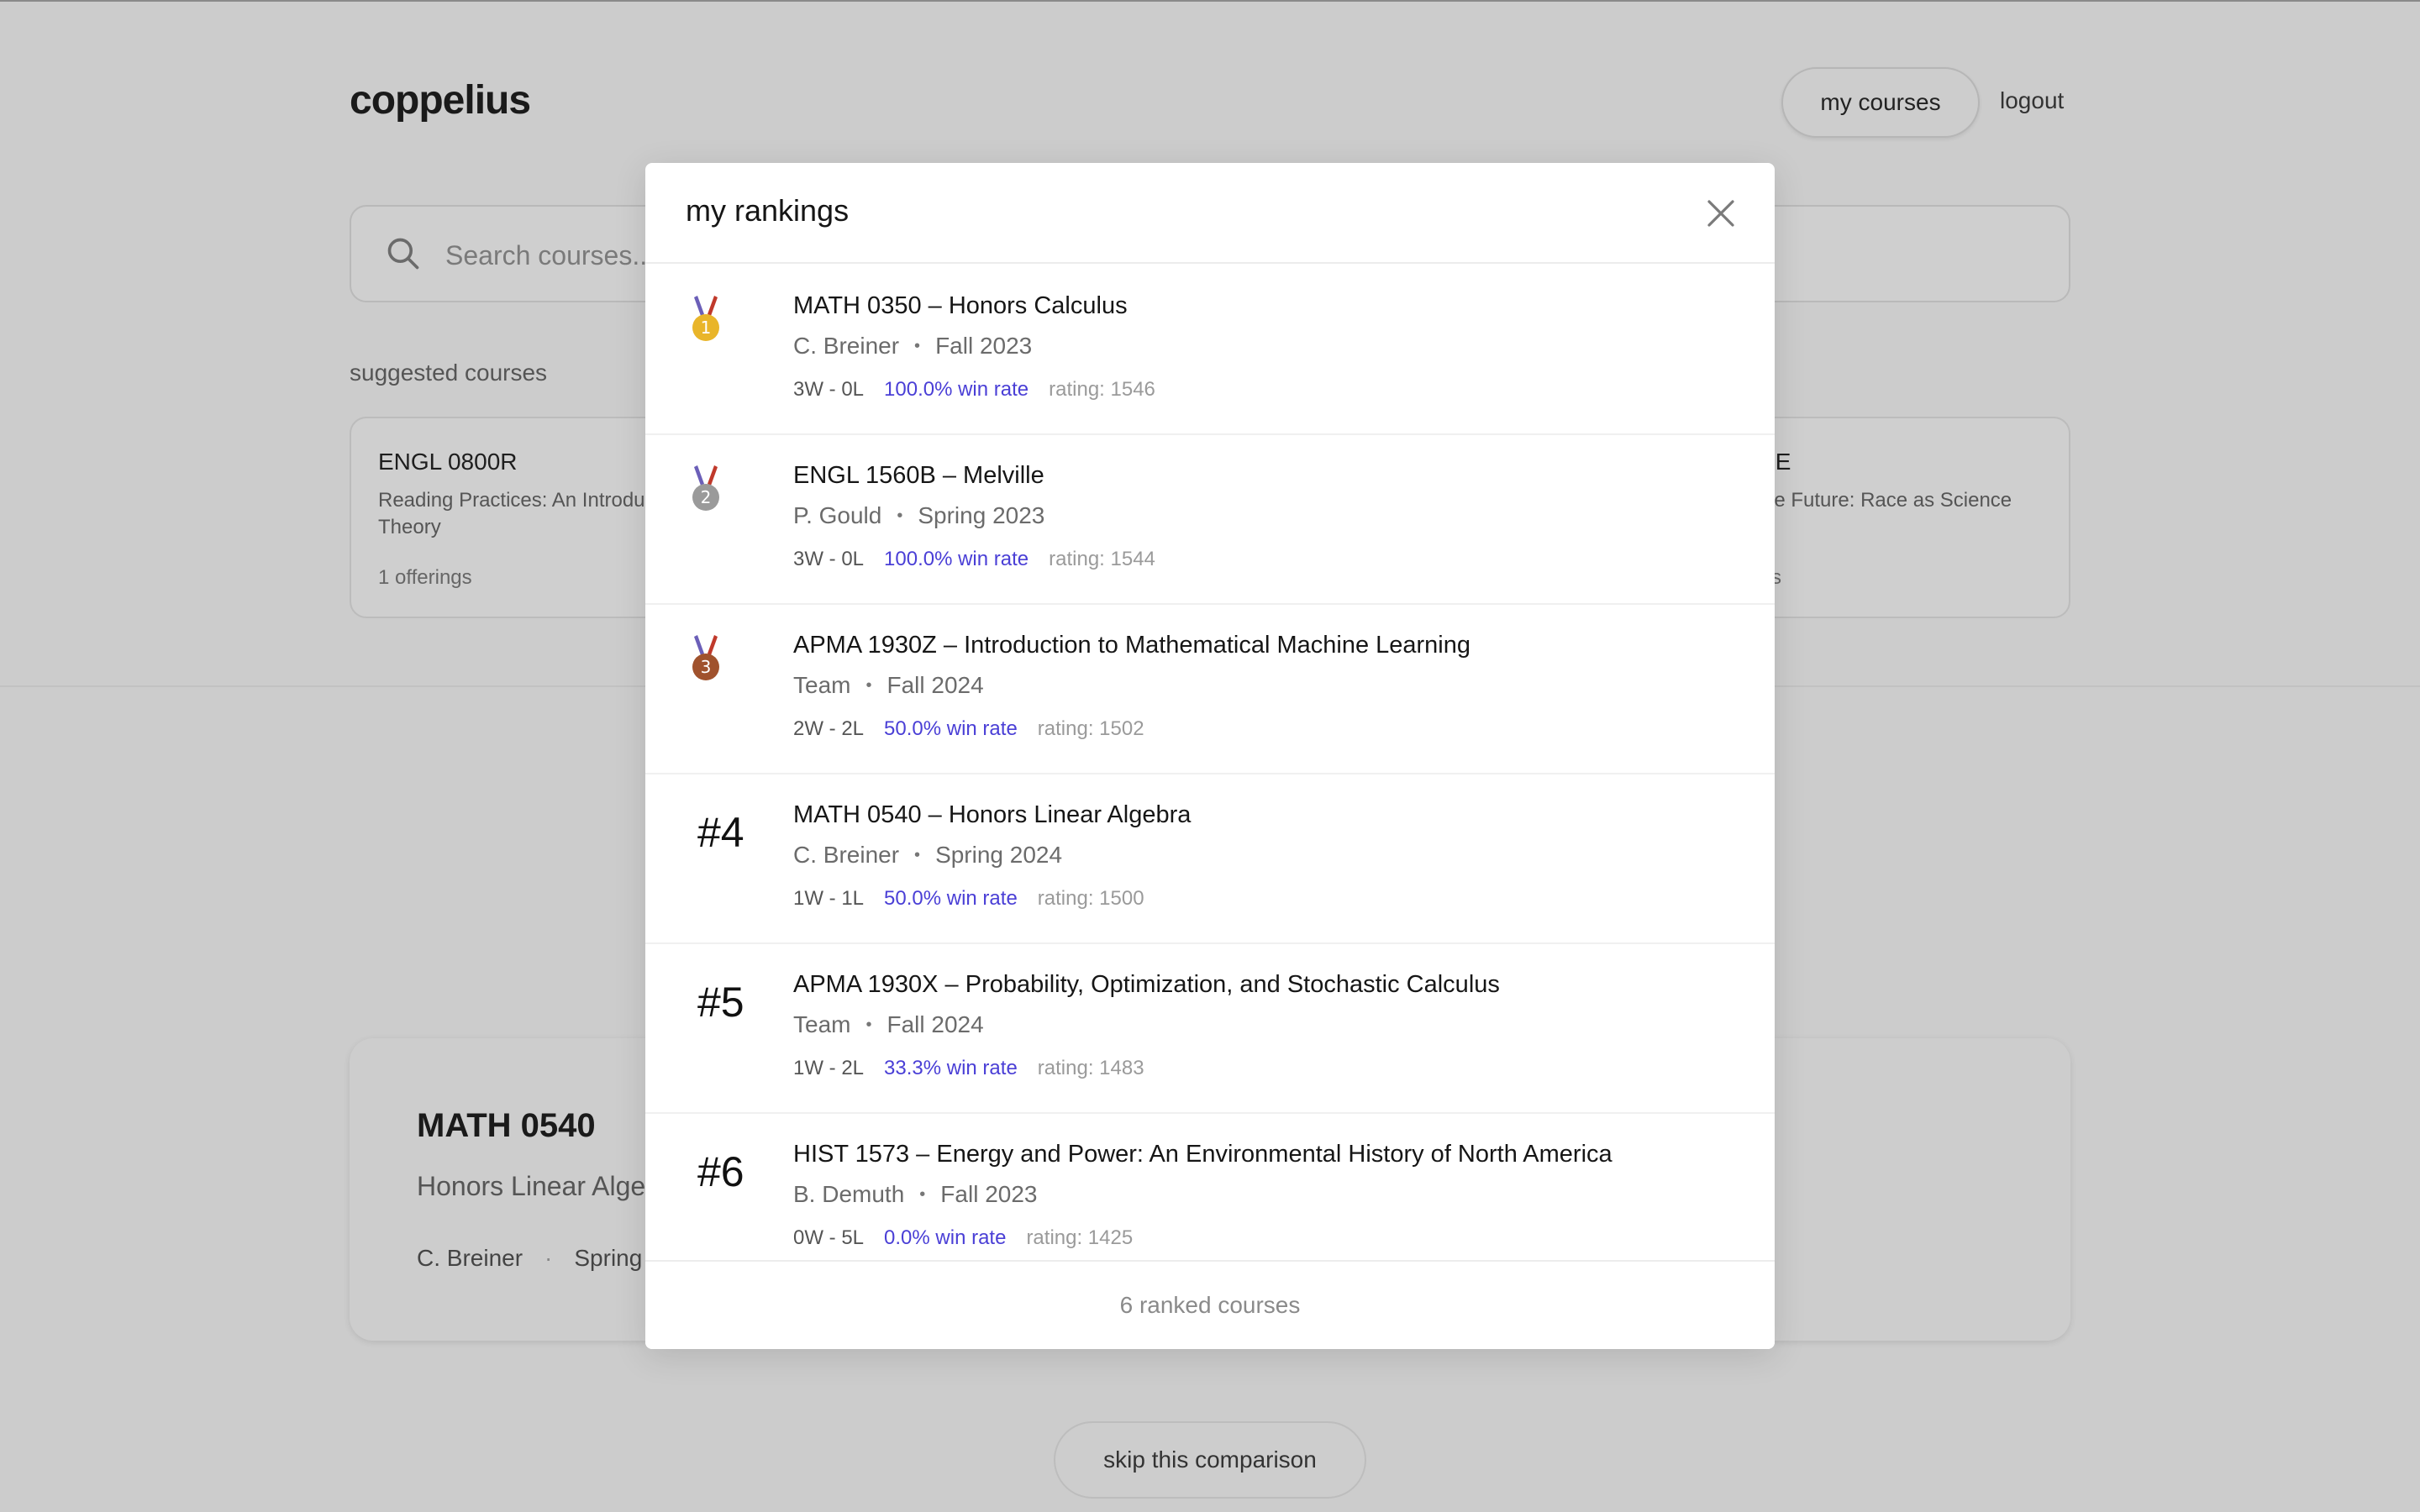  What do you see at coordinates (928, 855) in the screenshot?
I see `ranked-course-meta: C. Breiner • Spring 2024` at bounding box center [928, 855].